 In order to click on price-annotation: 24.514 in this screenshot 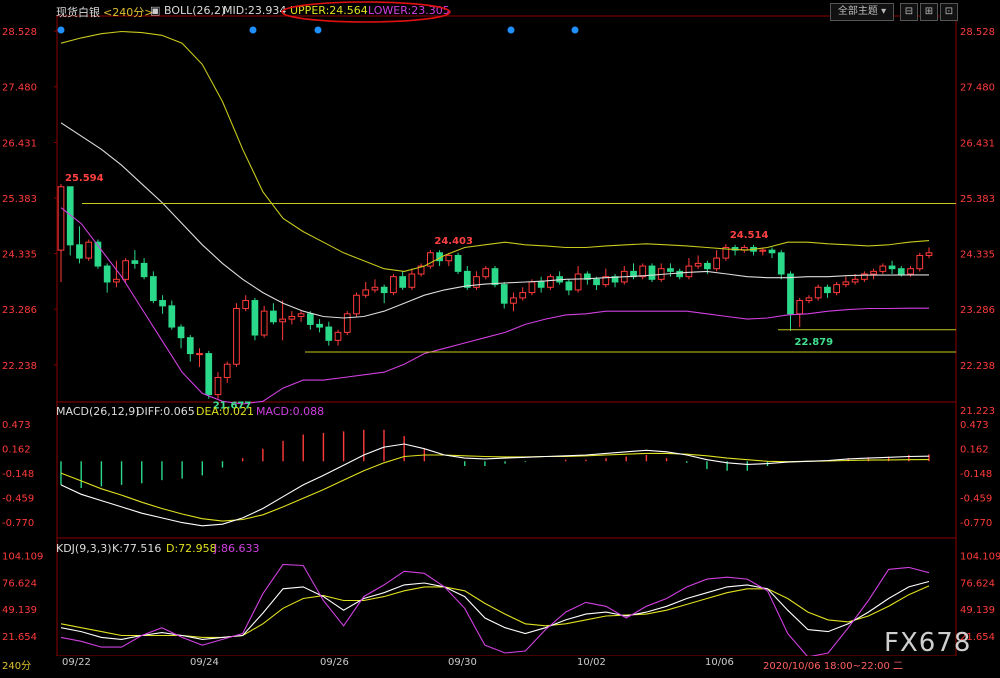, I will do `click(749, 235)`.